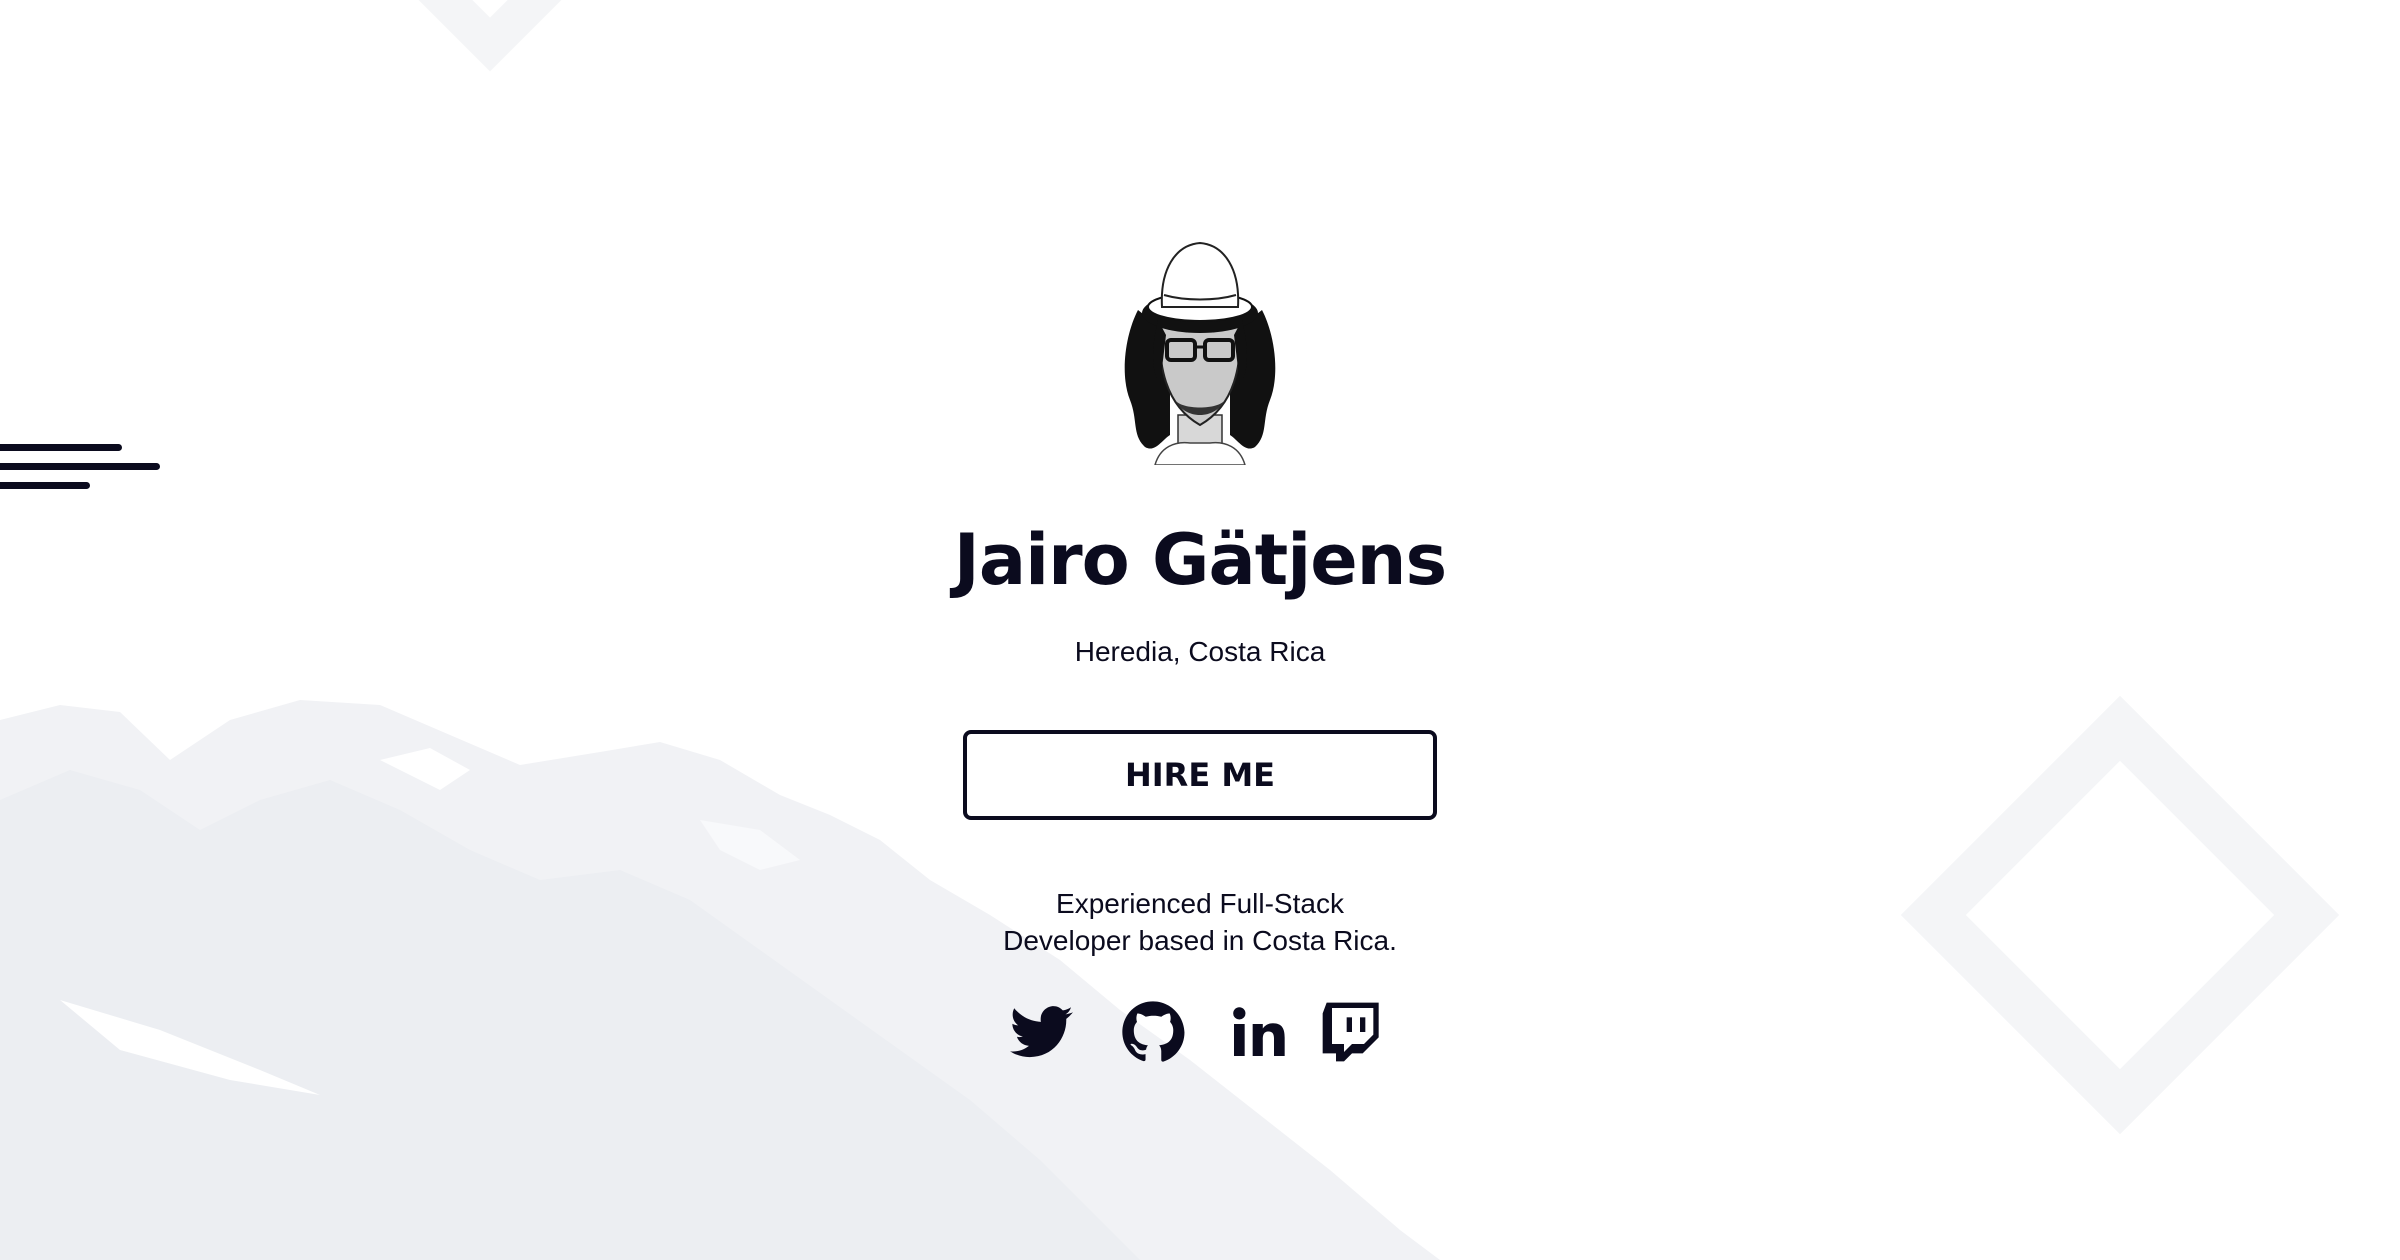 The image size is (2400, 1260). I want to click on twitch-icon, so click(1350, 1032).